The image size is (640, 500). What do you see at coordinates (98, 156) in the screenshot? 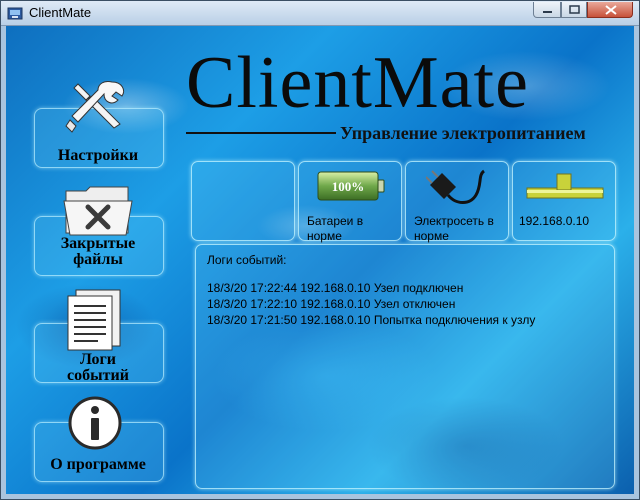
I see `sidebar-item-label: Настройки` at bounding box center [98, 156].